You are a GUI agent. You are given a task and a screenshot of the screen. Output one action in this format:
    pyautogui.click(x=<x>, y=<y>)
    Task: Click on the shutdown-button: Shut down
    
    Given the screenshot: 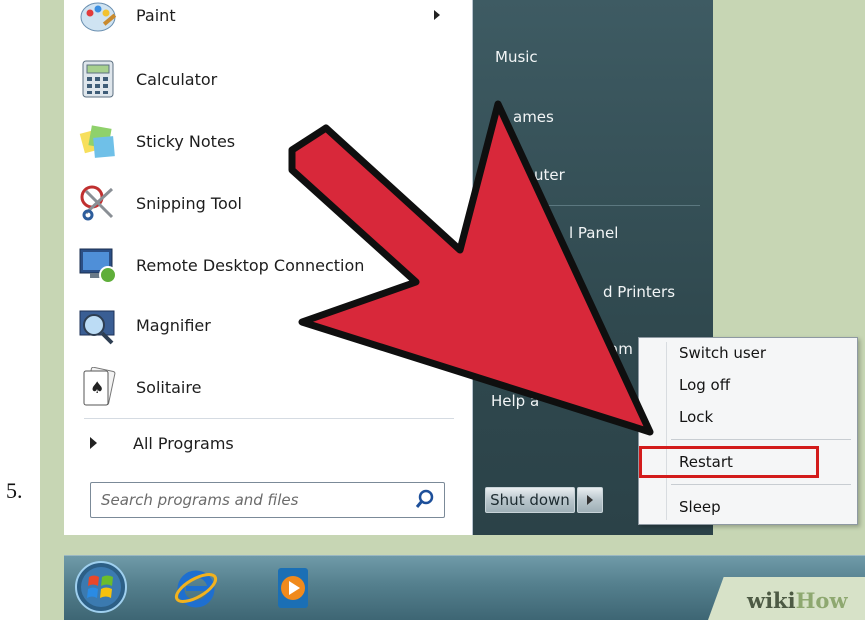 What is the action you would take?
    pyautogui.click(x=530, y=500)
    